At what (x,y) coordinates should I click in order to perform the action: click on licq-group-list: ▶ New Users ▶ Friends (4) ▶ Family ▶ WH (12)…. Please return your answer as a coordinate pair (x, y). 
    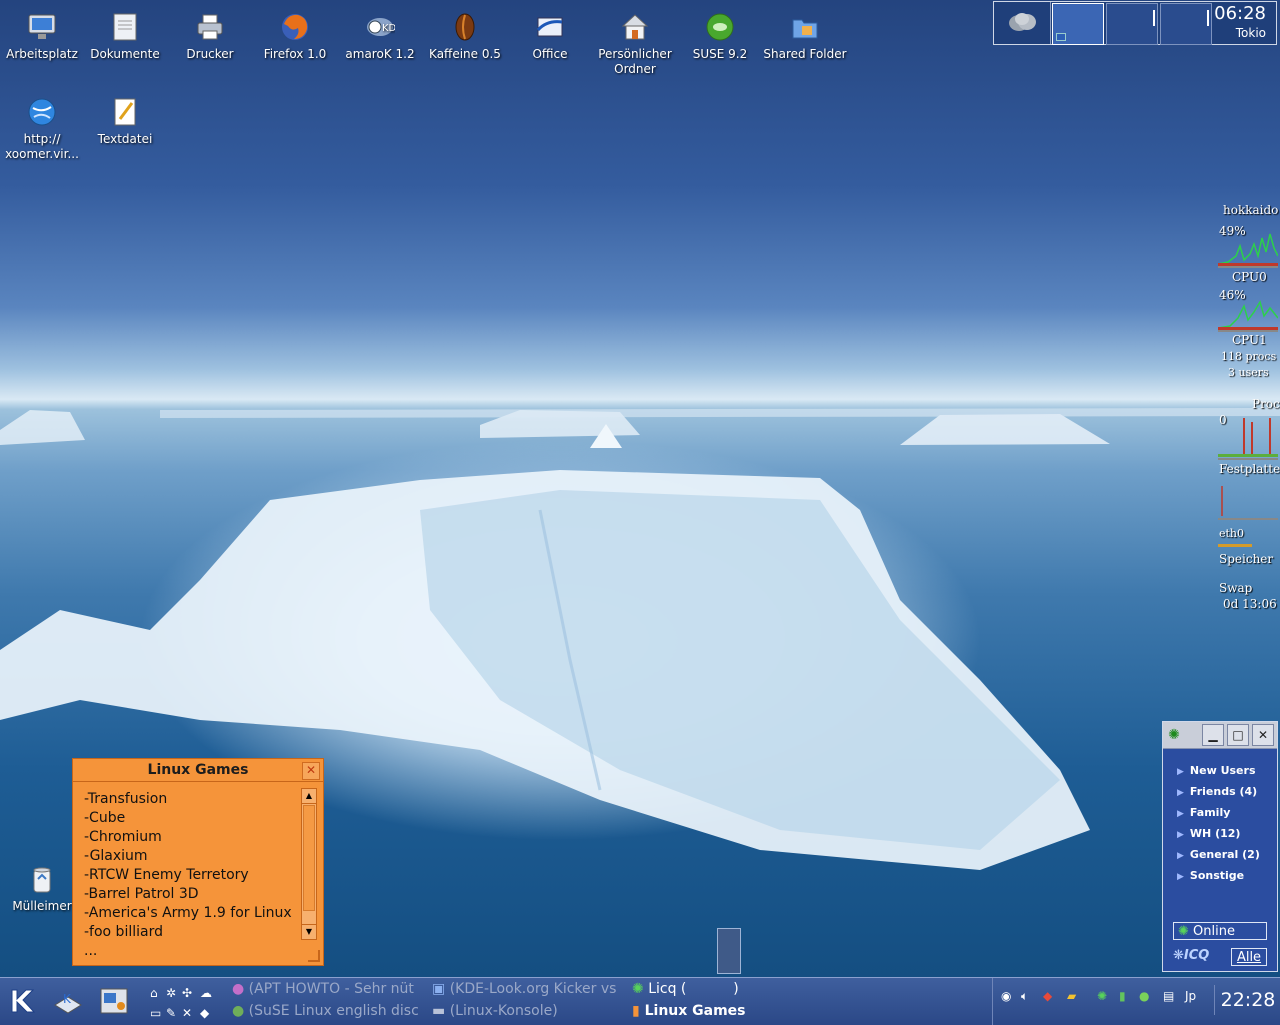
    Looking at the image, I should click on (1220, 824).